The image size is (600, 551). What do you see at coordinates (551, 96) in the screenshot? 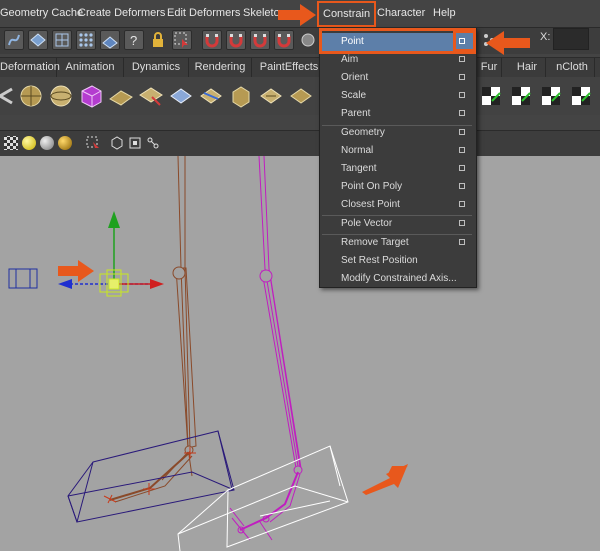
I see `fur-length-icon` at bounding box center [551, 96].